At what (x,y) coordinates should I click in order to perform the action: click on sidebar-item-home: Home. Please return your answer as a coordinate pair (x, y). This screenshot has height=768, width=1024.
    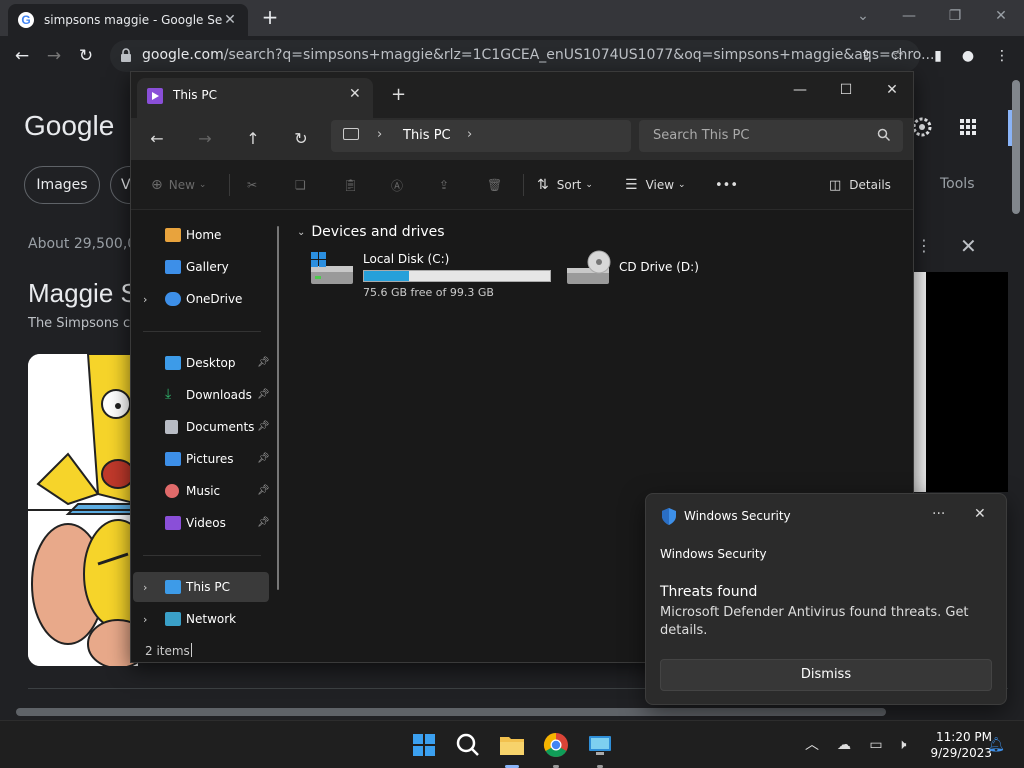
    Looking at the image, I should click on (201, 235).